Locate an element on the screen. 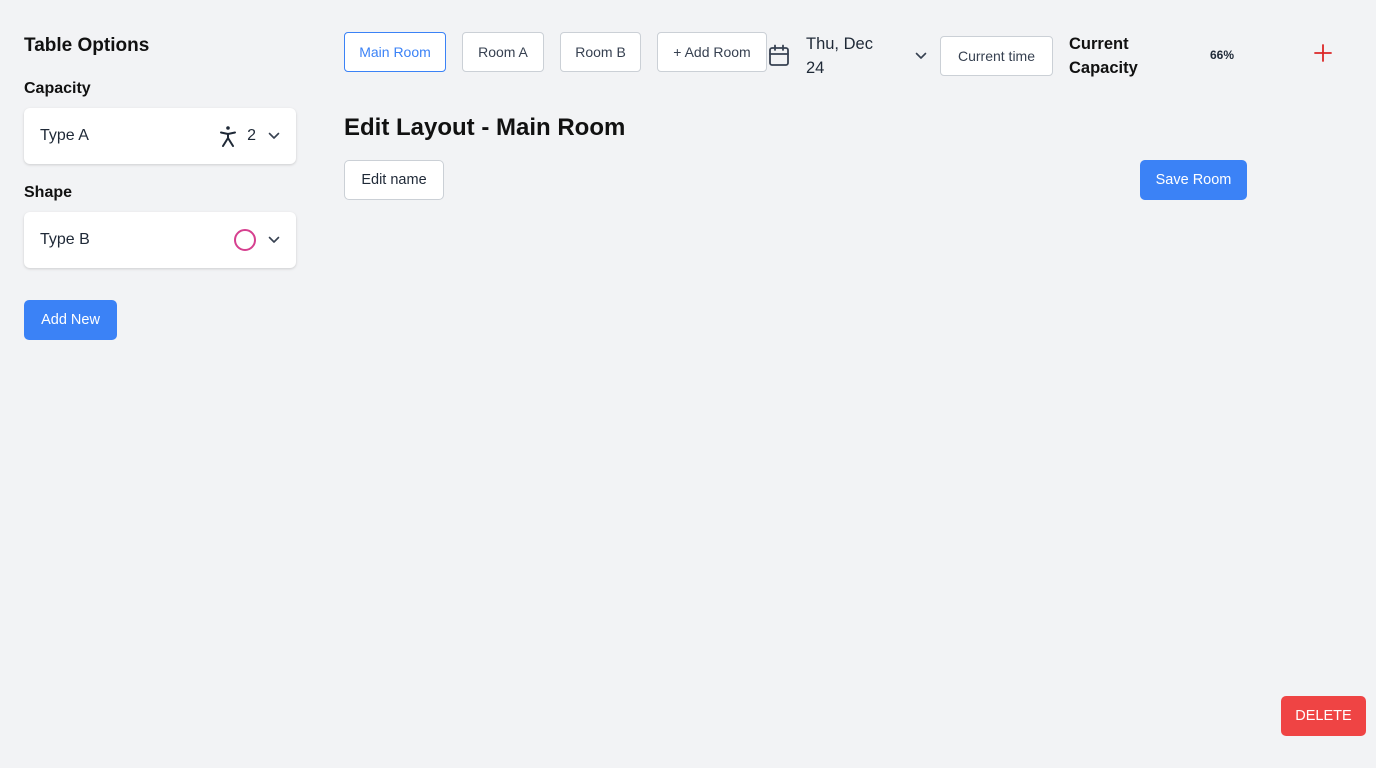  circle-shape-icon is located at coordinates (245, 240).